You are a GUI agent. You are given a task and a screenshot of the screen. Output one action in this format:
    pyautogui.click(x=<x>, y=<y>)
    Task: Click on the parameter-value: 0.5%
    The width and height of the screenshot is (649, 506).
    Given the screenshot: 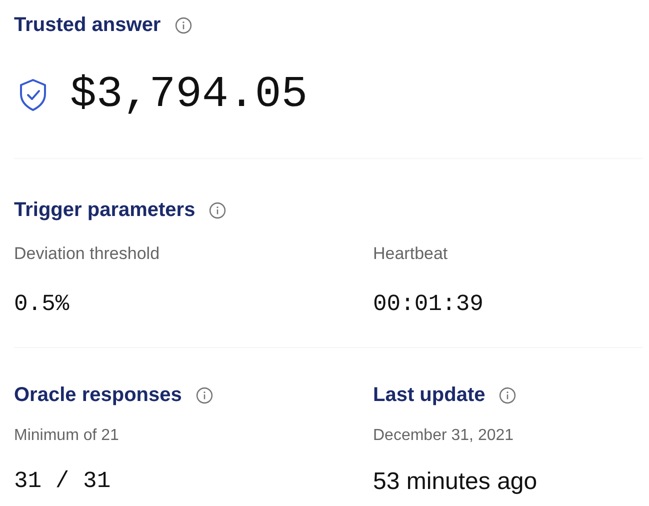 What is the action you would take?
    pyautogui.click(x=42, y=304)
    